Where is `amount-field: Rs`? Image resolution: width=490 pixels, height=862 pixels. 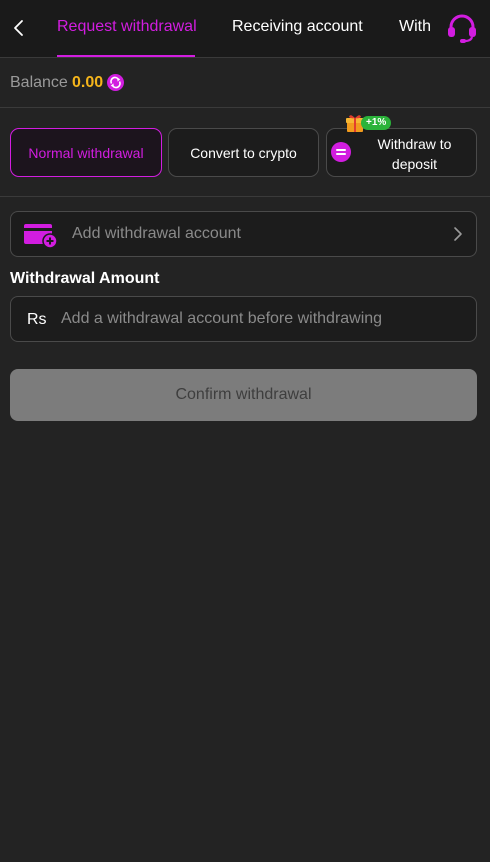
amount-field: Rs is located at coordinates (243, 319).